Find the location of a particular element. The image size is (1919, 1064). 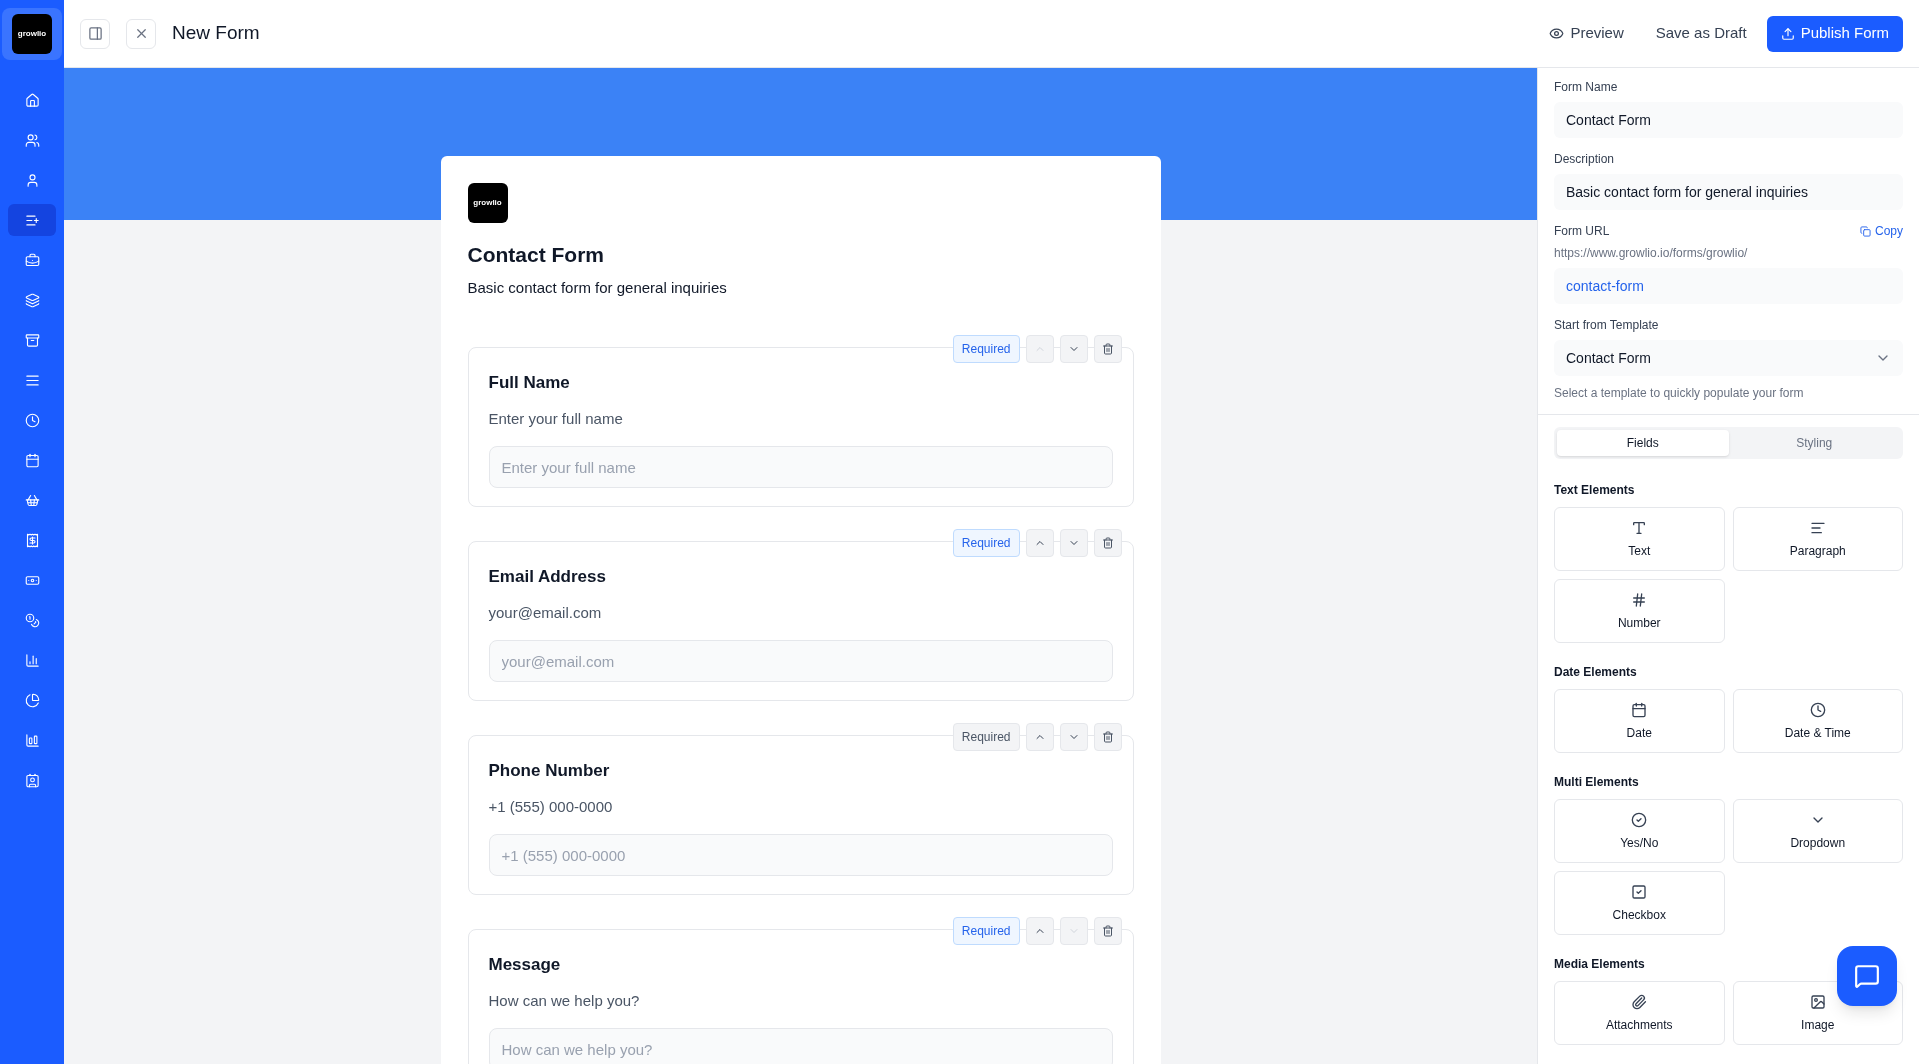

contact-card-icon is located at coordinates (32, 780).